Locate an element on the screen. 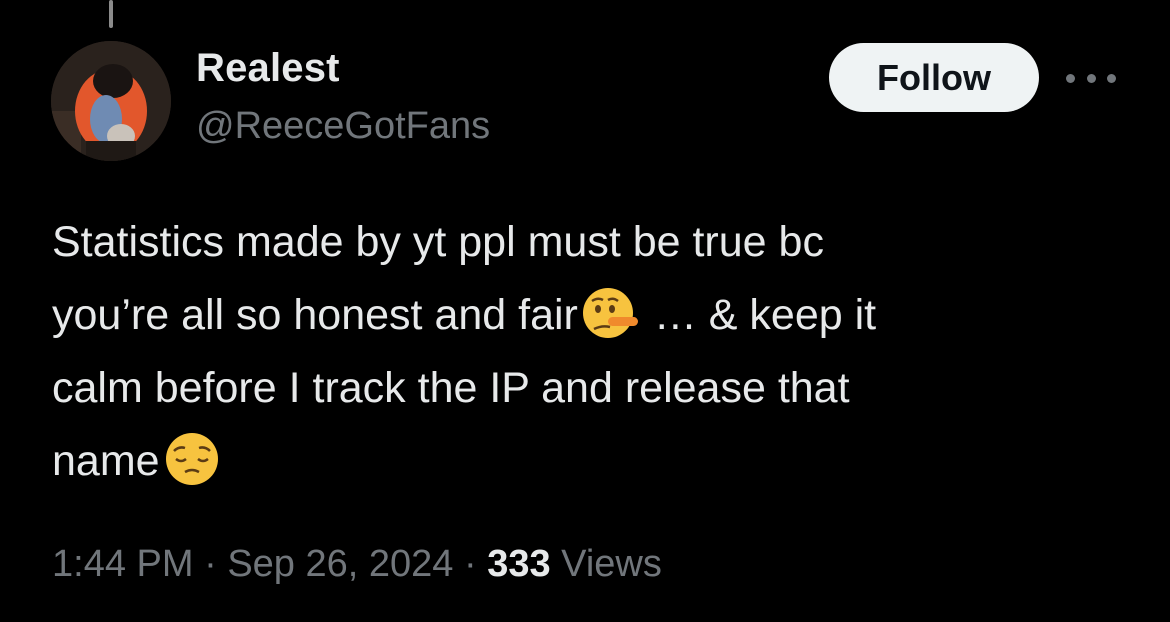 Image resolution: width=1170 pixels, height=622 pixels. follow-button: Follow is located at coordinates (934, 77).